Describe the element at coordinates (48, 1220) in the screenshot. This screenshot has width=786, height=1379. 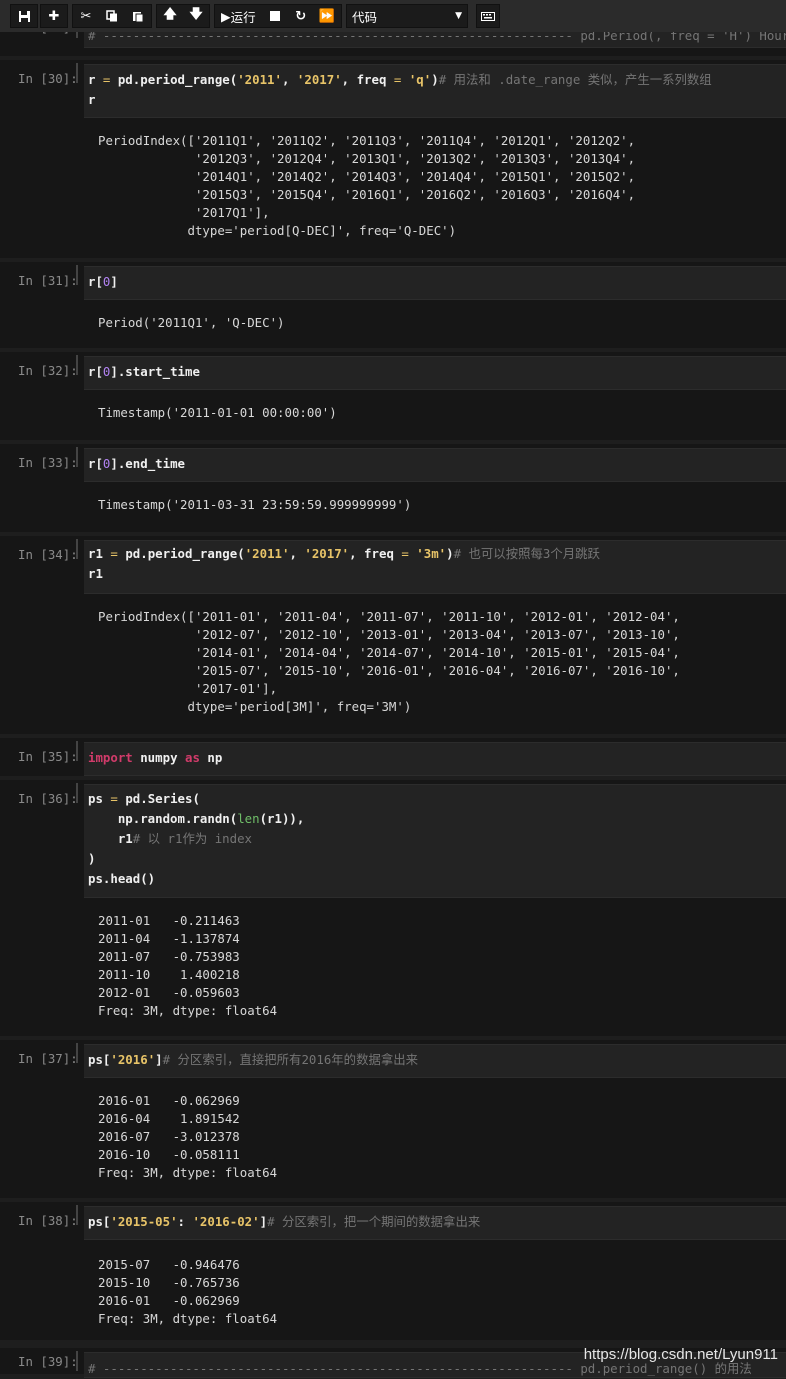
I see `cell-prompt: In [38]:` at that location.